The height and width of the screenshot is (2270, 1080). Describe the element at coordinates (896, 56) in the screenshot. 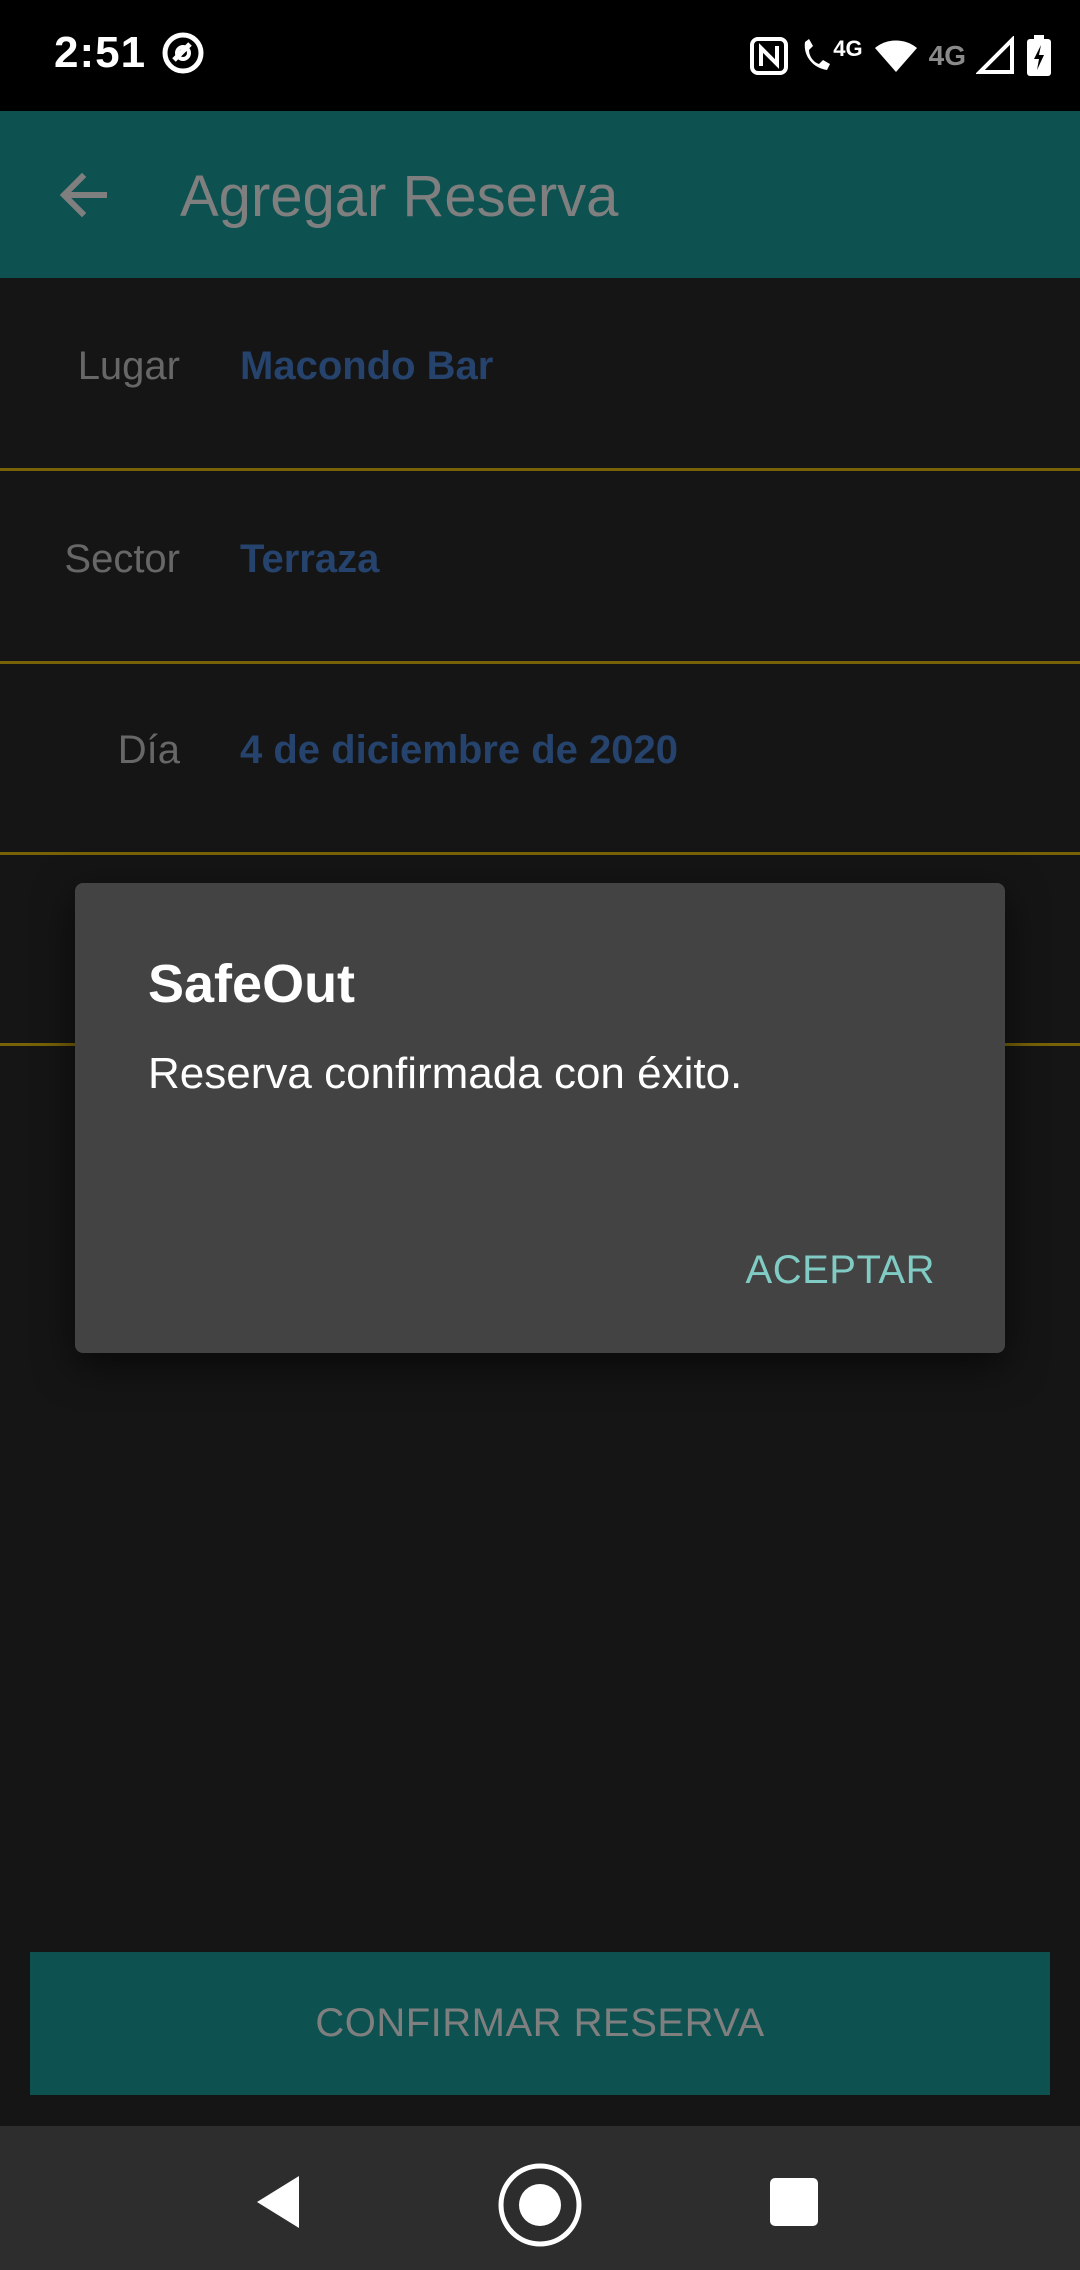

I see `wifi-icon` at that location.